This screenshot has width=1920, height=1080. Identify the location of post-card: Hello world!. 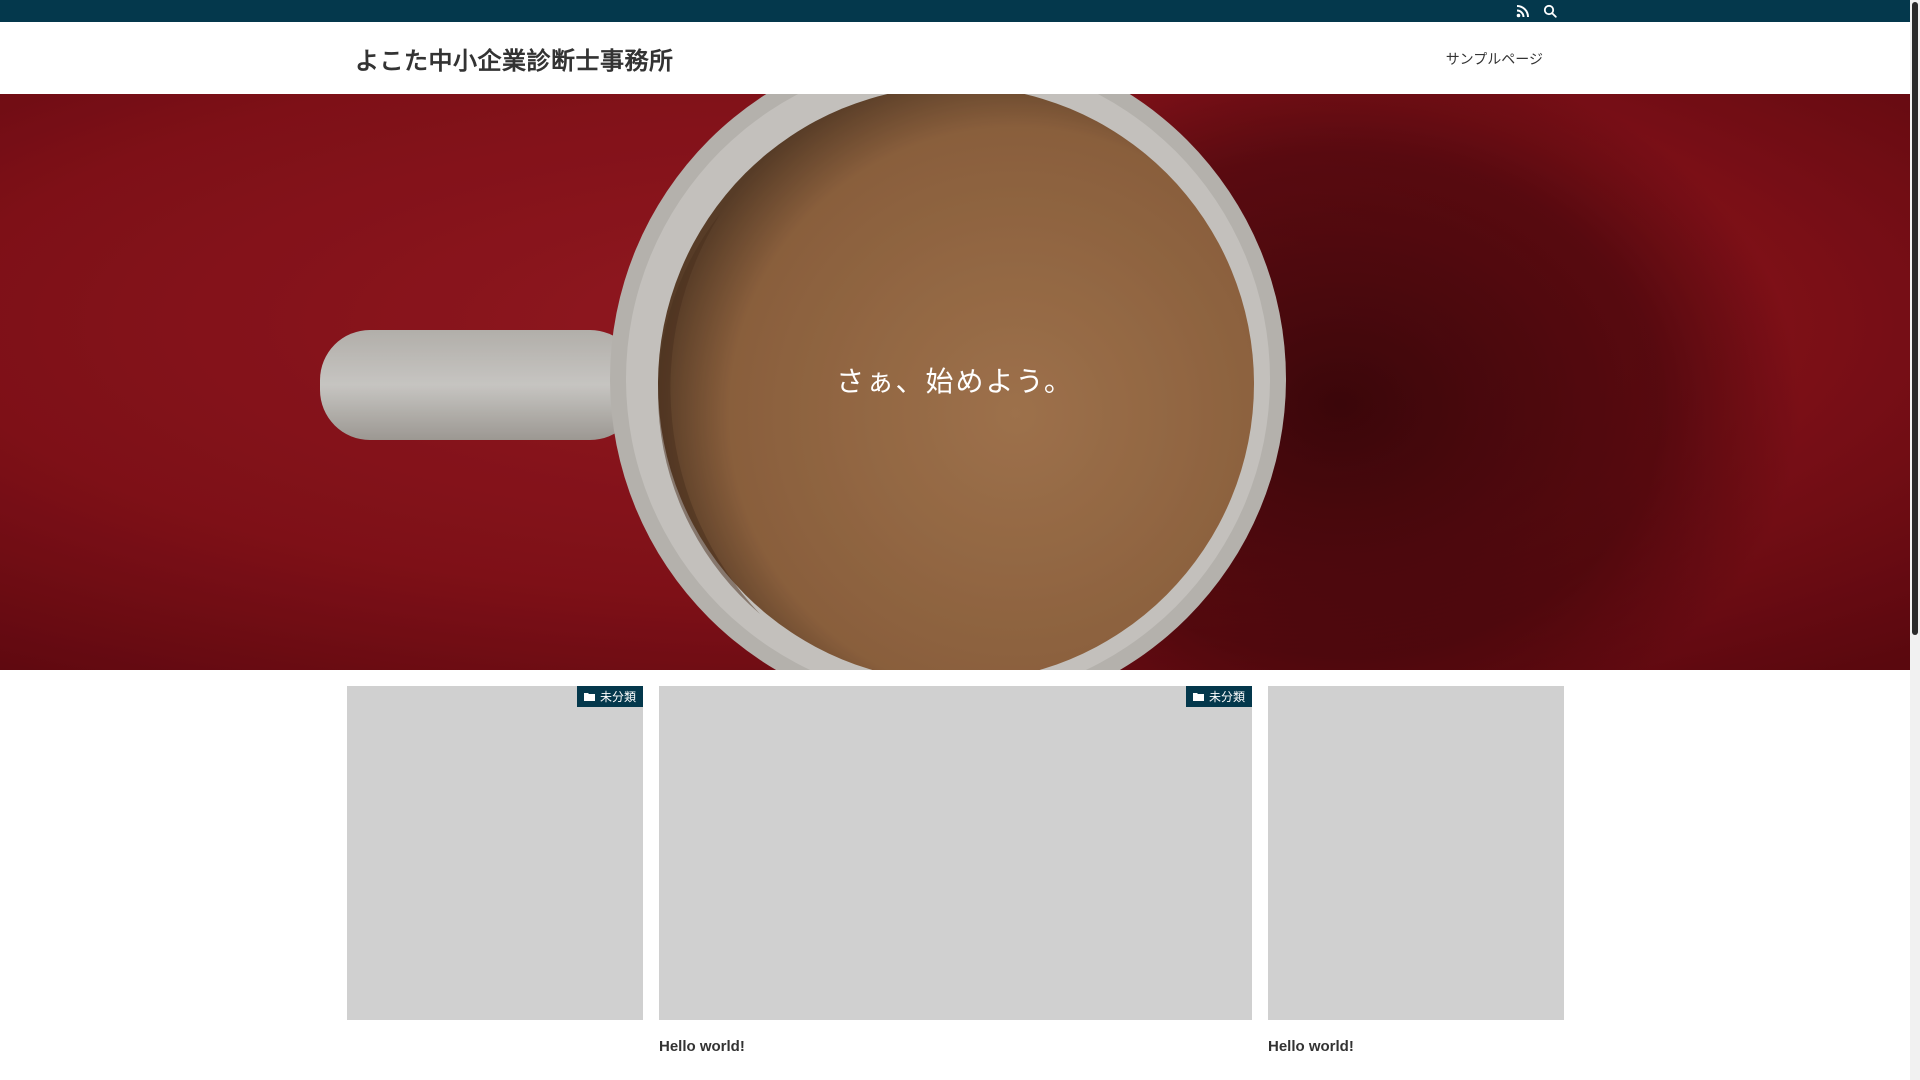
(1416, 870).